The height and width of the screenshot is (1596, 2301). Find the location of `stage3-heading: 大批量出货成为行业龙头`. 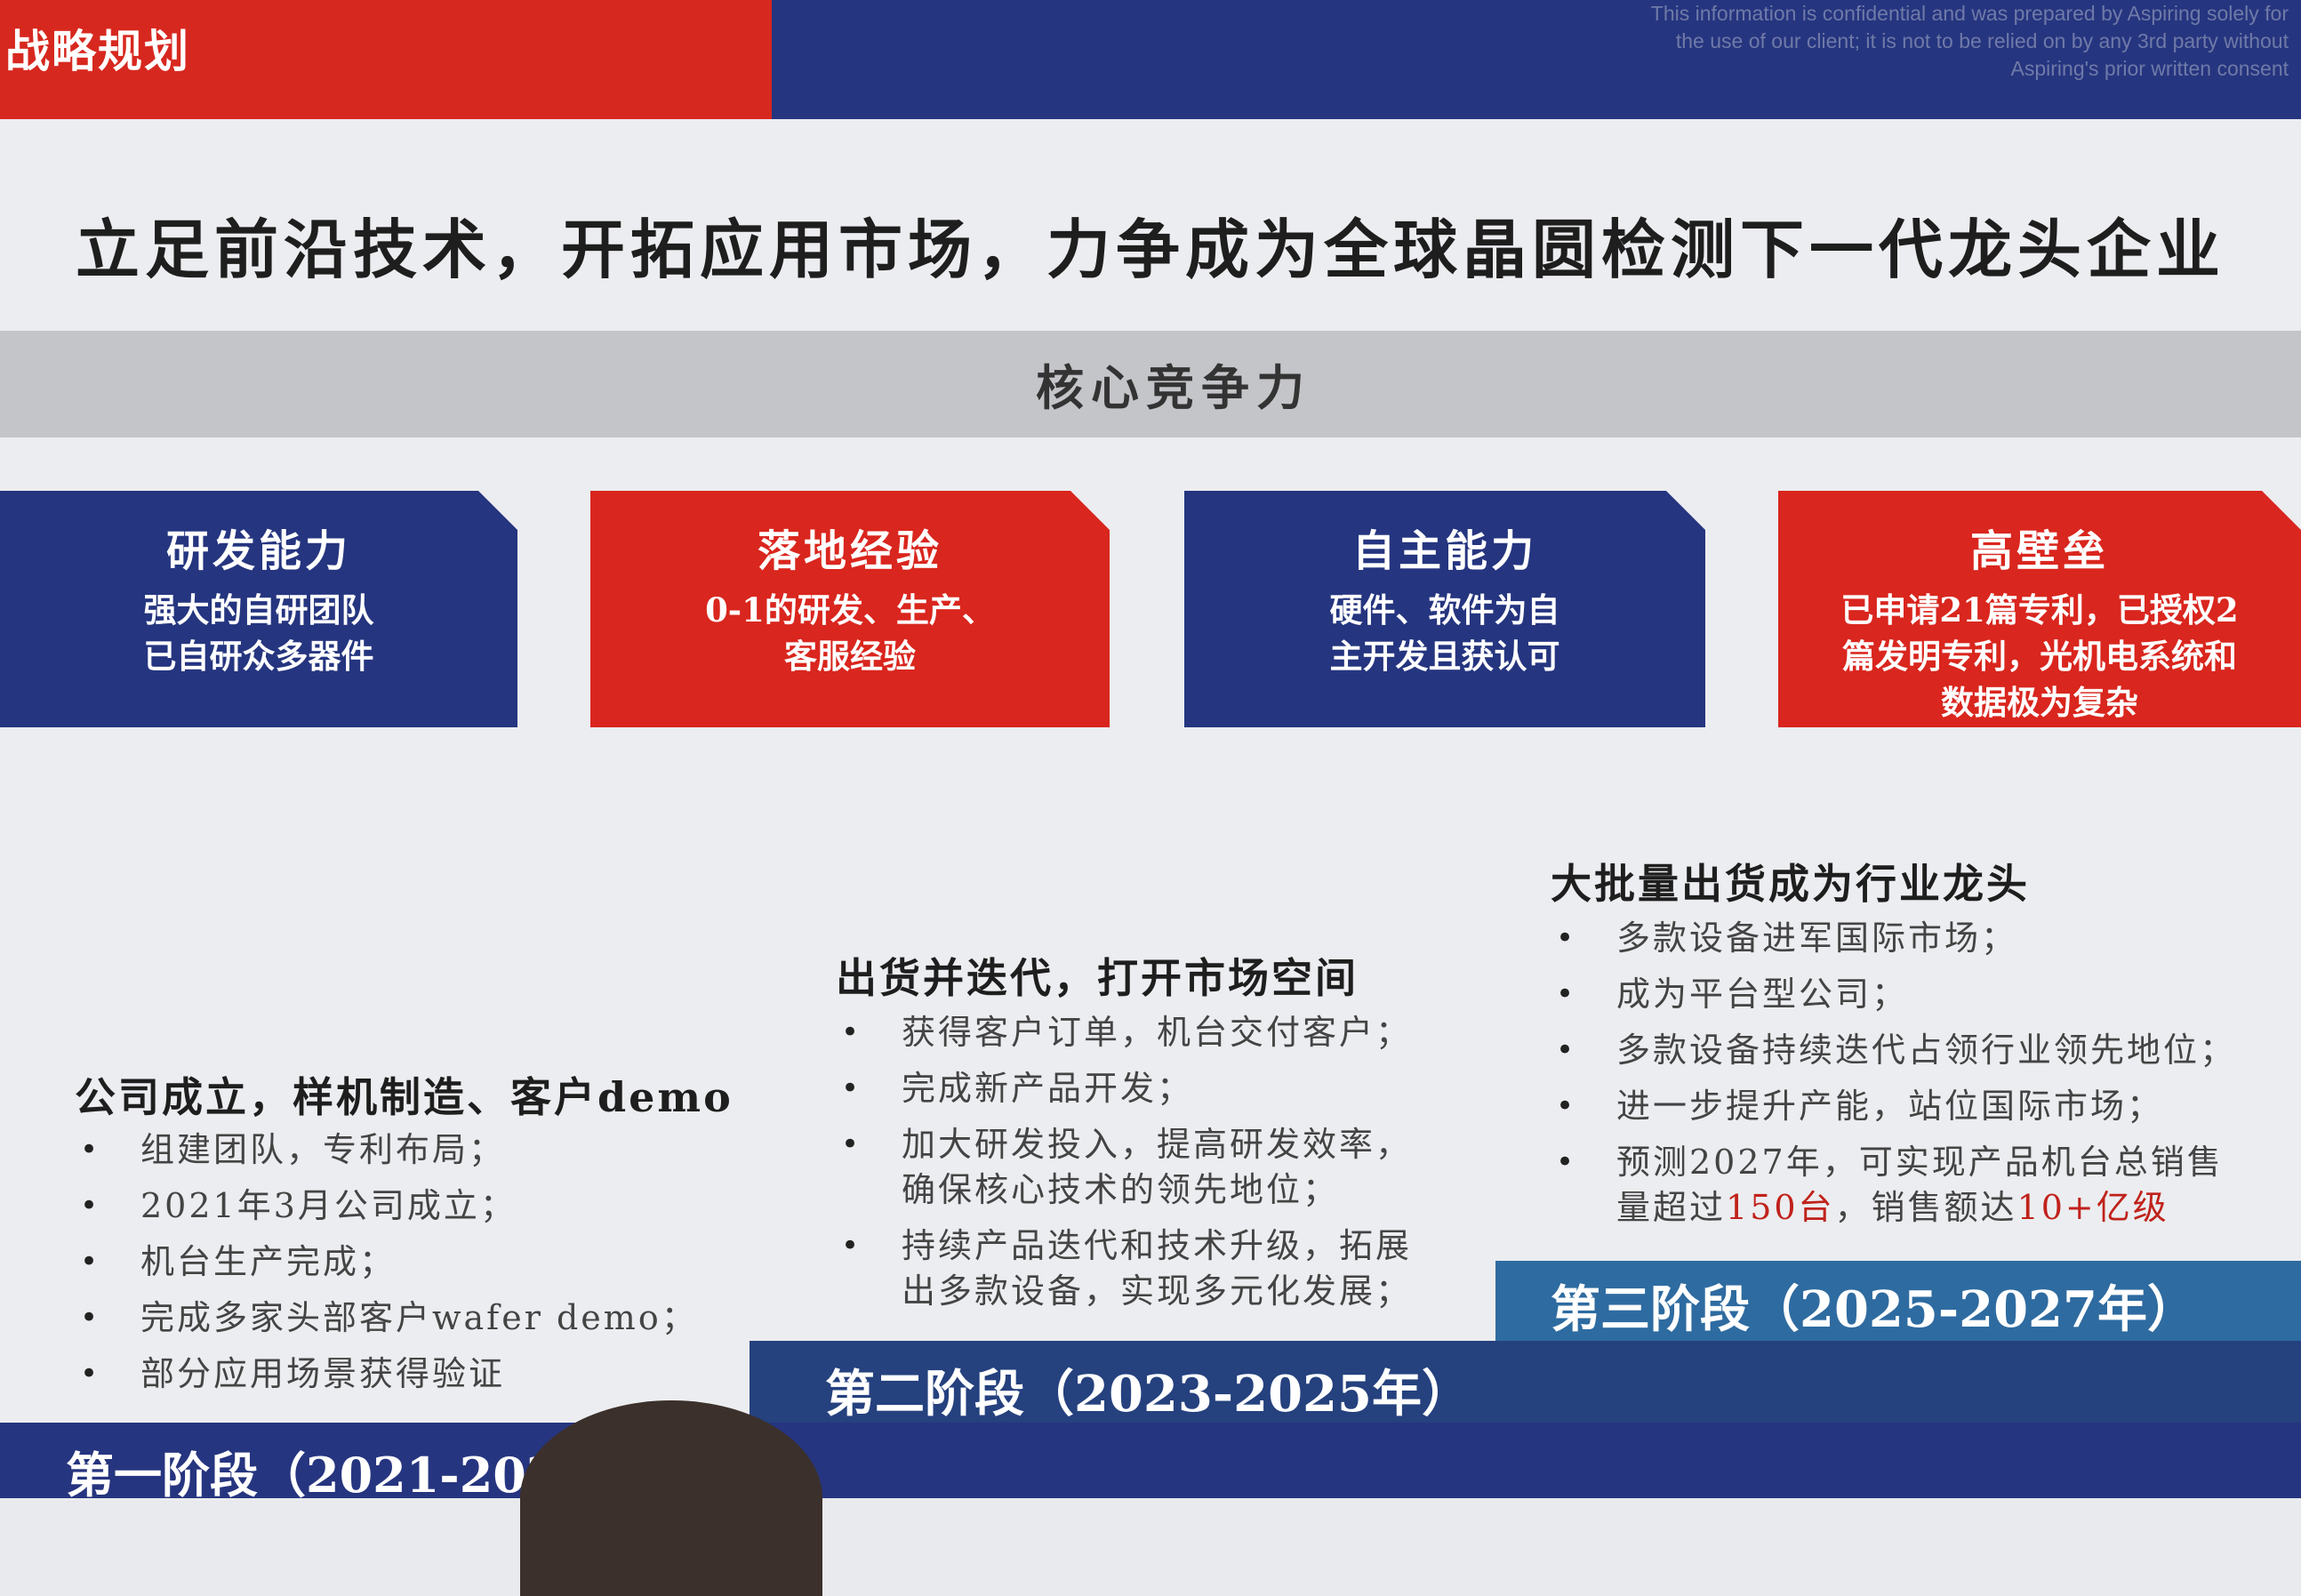

stage3-heading: 大批量出货成为行业龙头 is located at coordinates (1790, 884).